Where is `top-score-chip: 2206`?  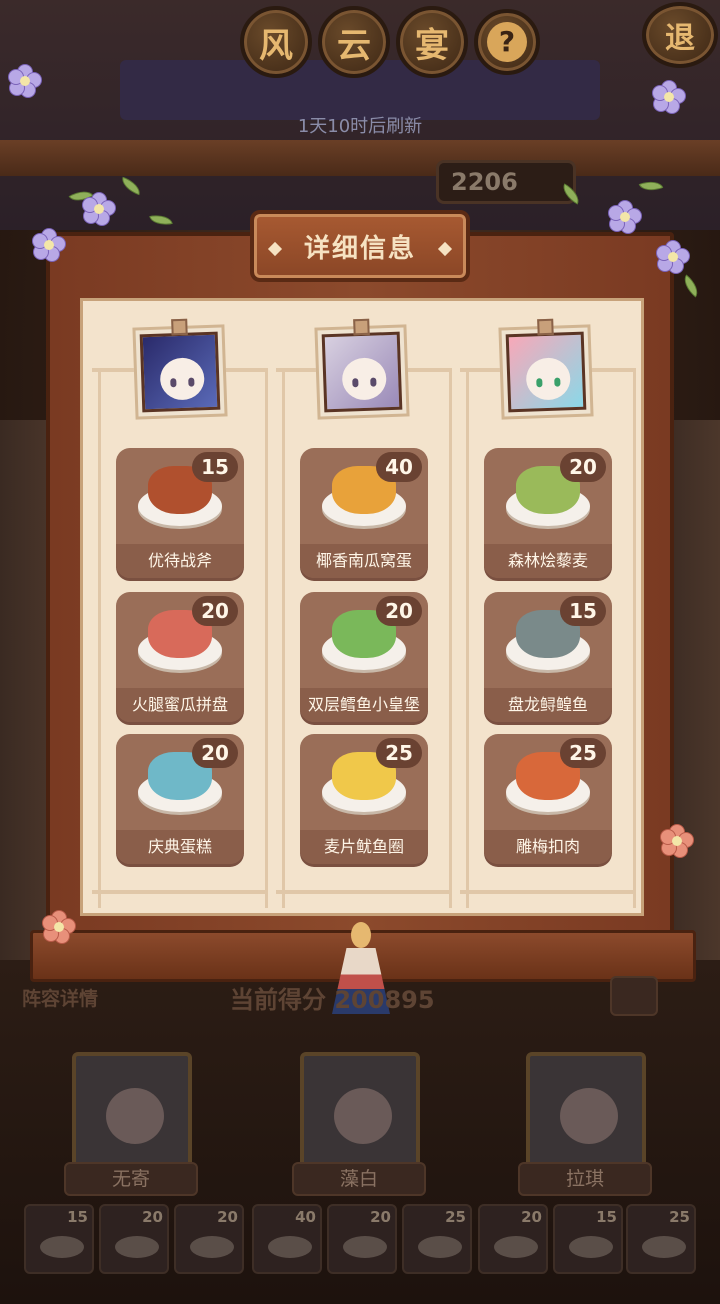
top-score-chip: 2206 is located at coordinates (506, 182).